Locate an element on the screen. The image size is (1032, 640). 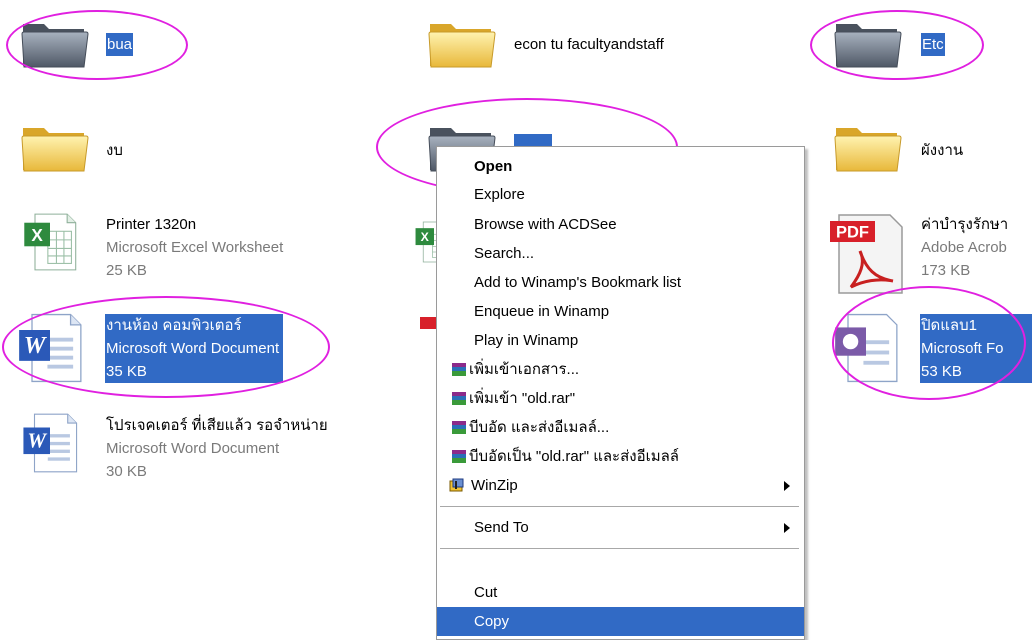
file-name: งบ is located at coordinates (114, 150).